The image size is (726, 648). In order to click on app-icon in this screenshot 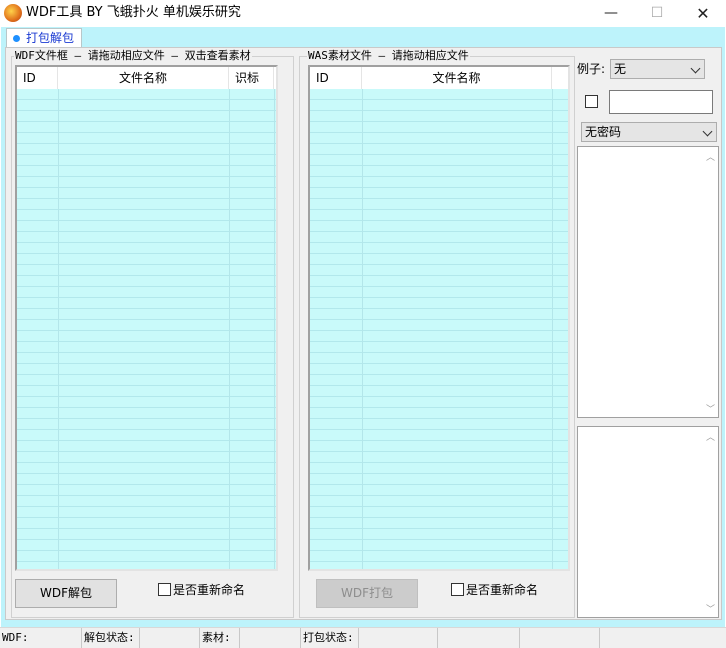, I will do `click(13, 13)`.